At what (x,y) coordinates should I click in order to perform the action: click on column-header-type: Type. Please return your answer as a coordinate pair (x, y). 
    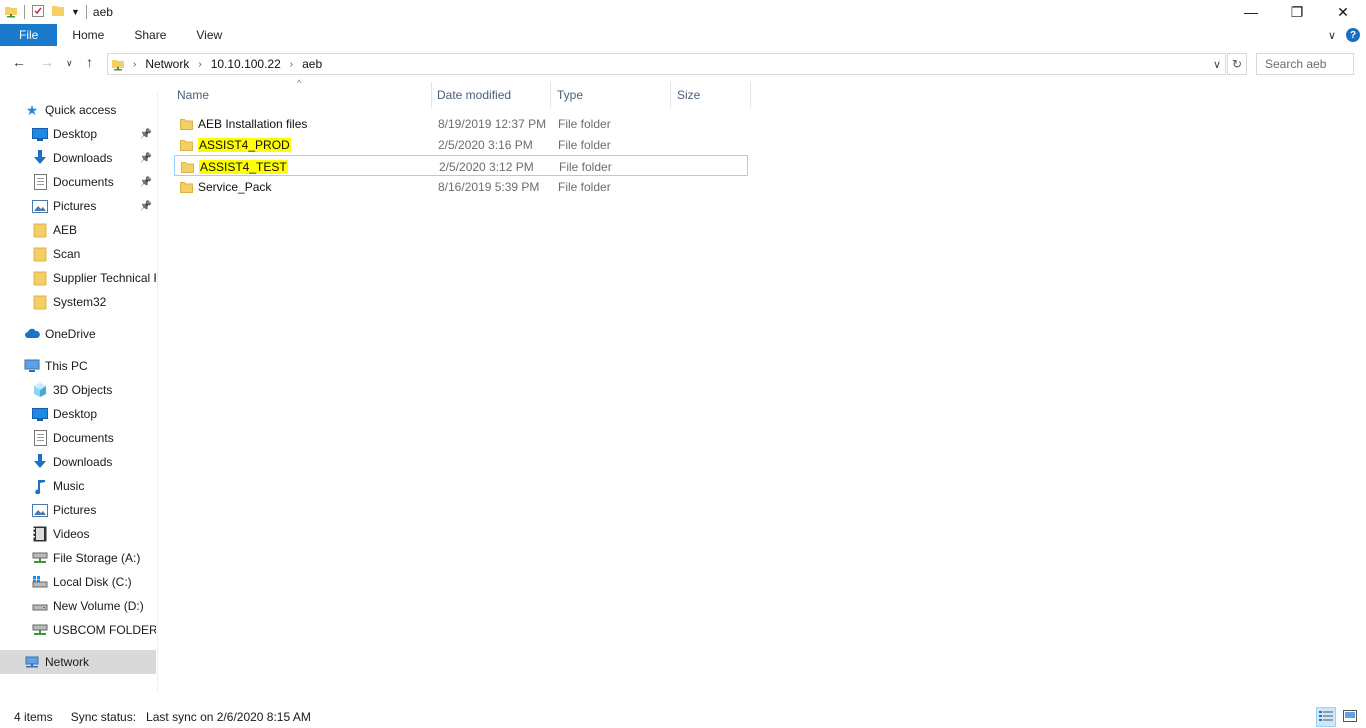
    Looking at the image, I should click on (612, 95).